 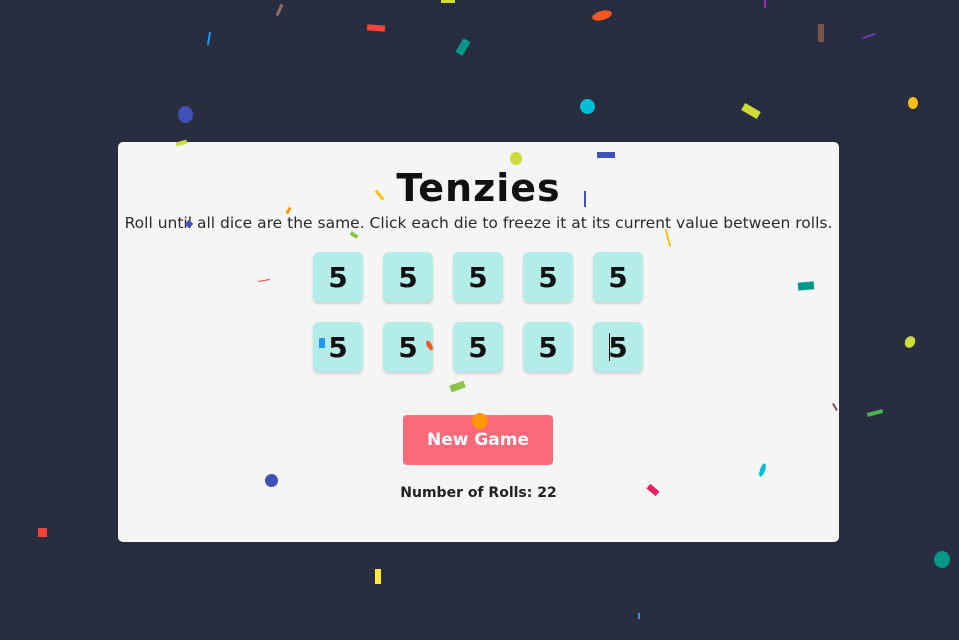 I want to click on die-9: 5, so click(x=548, y=347).